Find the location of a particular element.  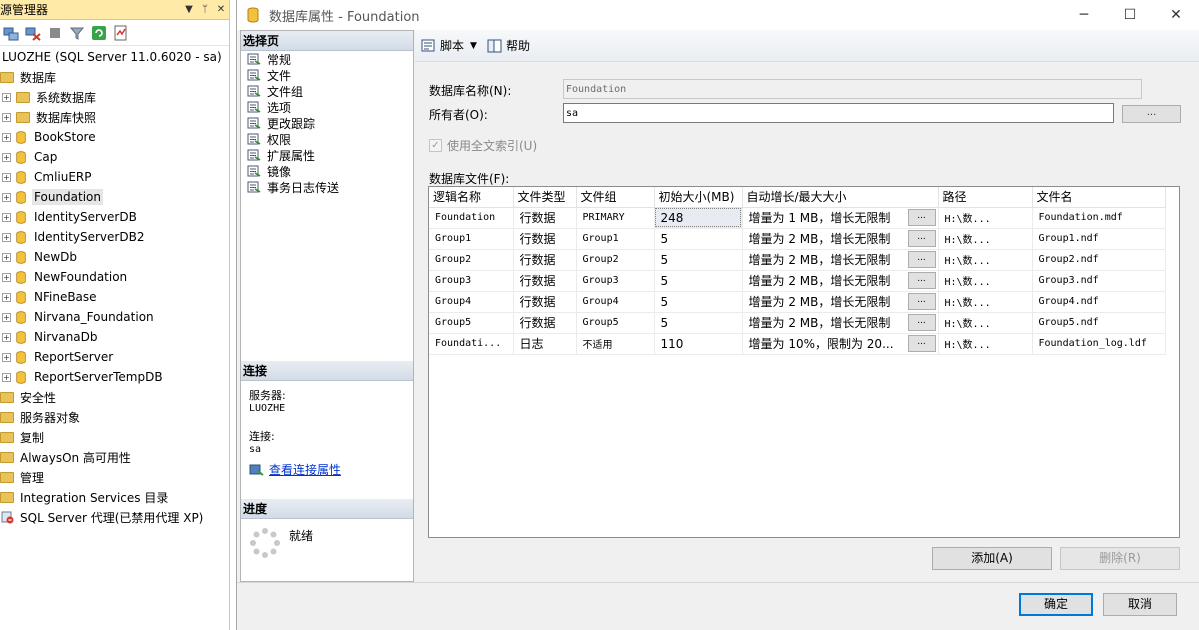

refresh-icon is located at coordinates (99, 33).